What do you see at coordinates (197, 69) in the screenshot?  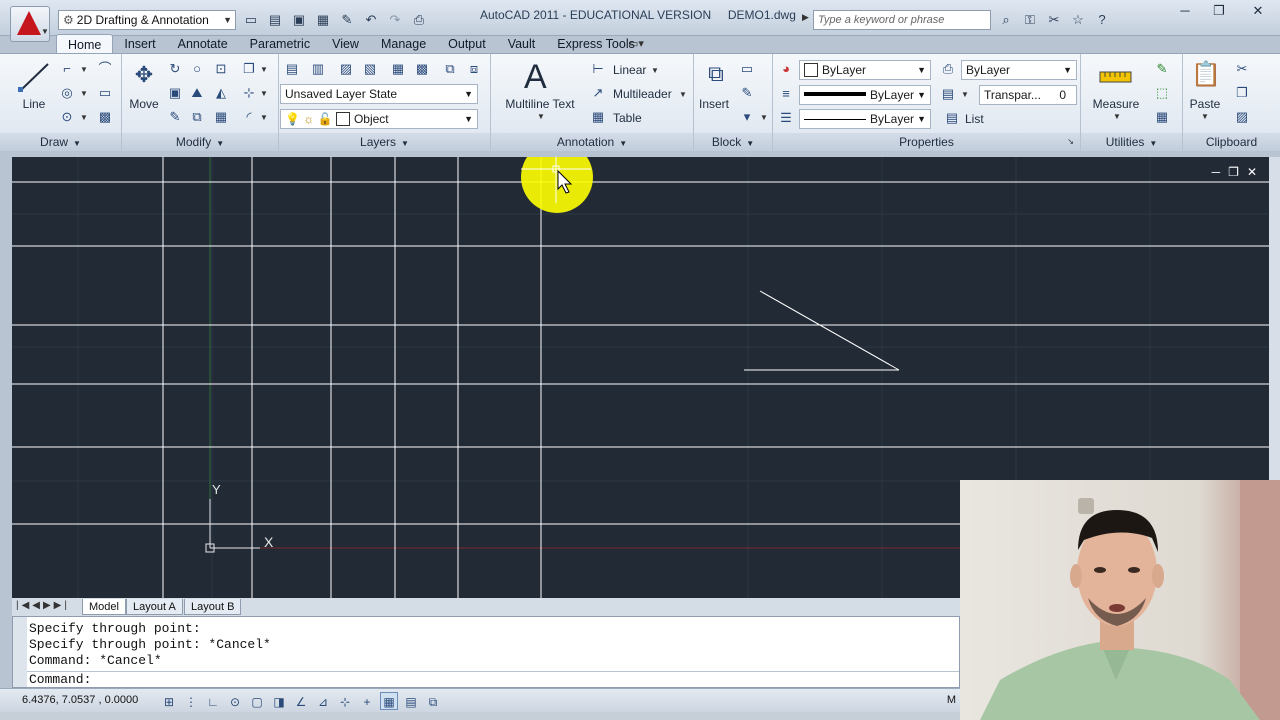 I see `trim-icon: ○` at bounding box center [197, 69].